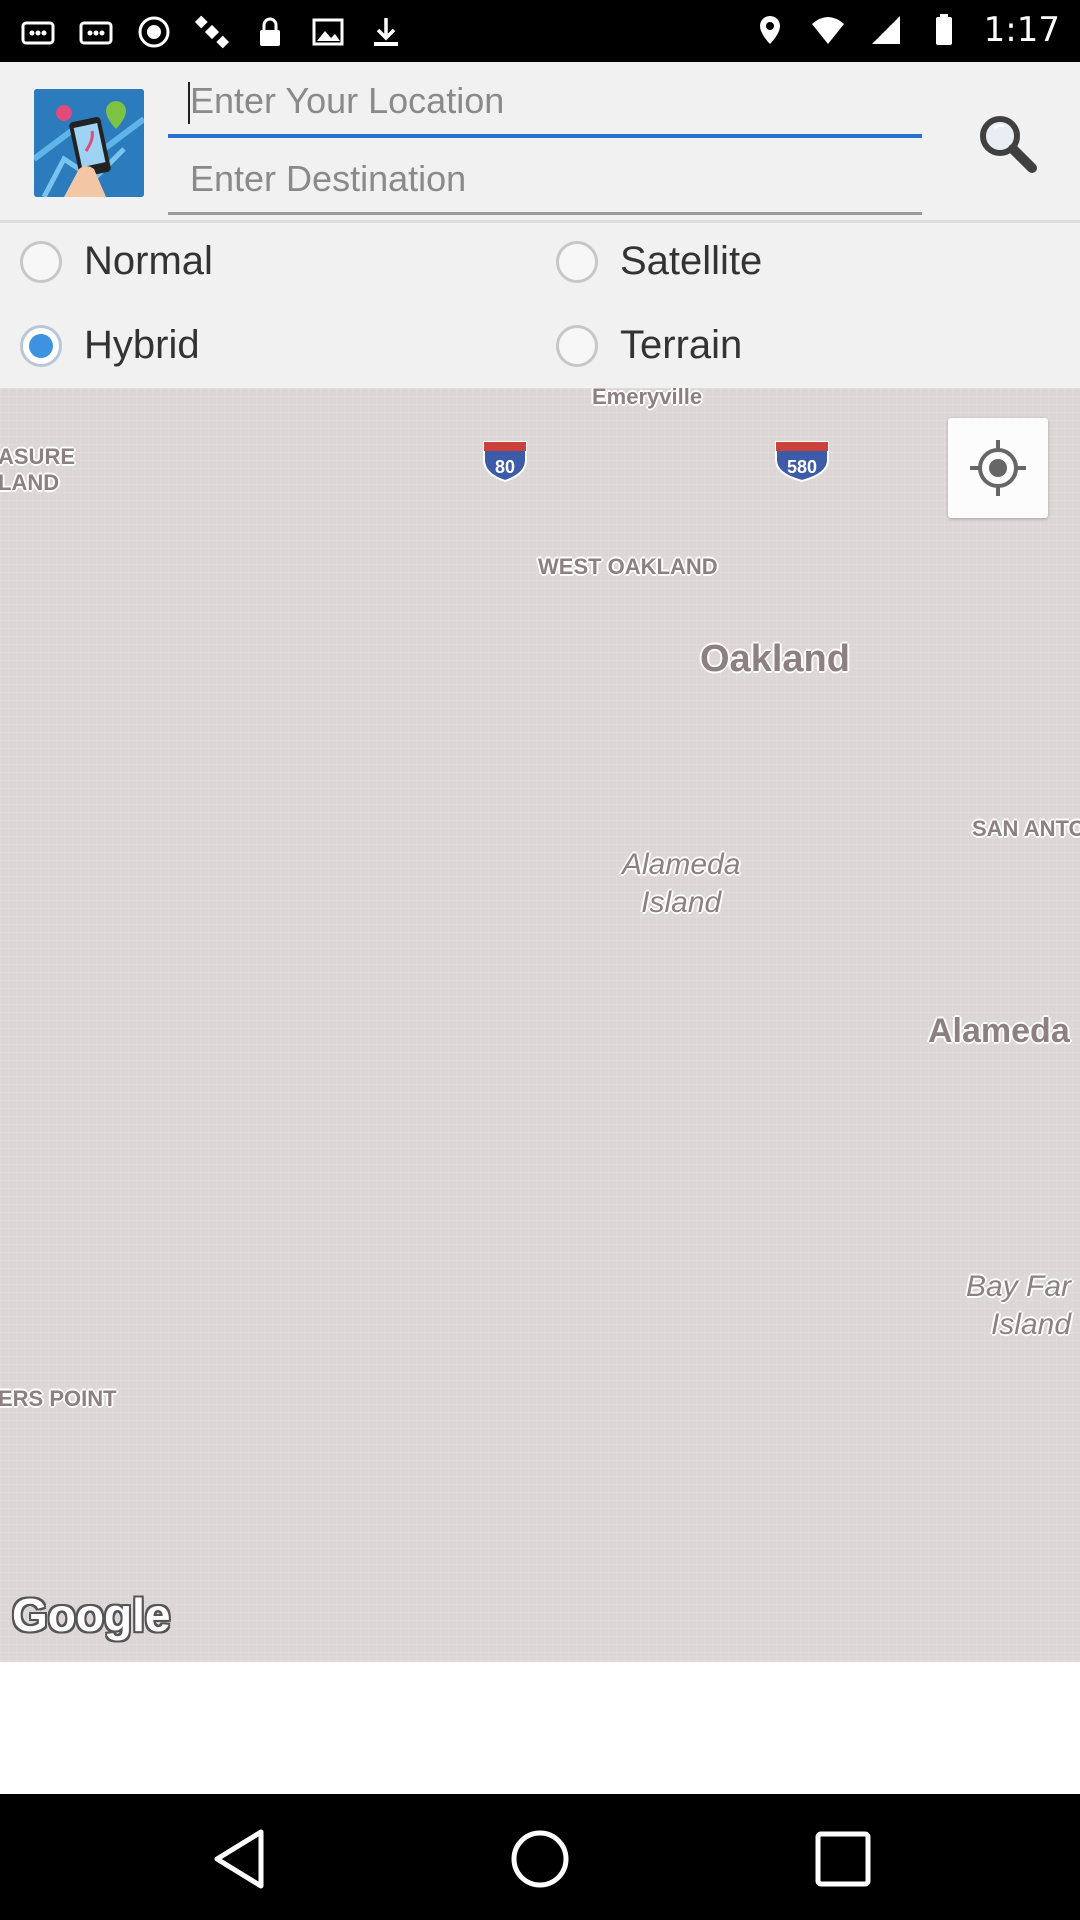 The image size is (1080, 1920). I want to click on radio-terrain: Terrain, so click(649, 345).